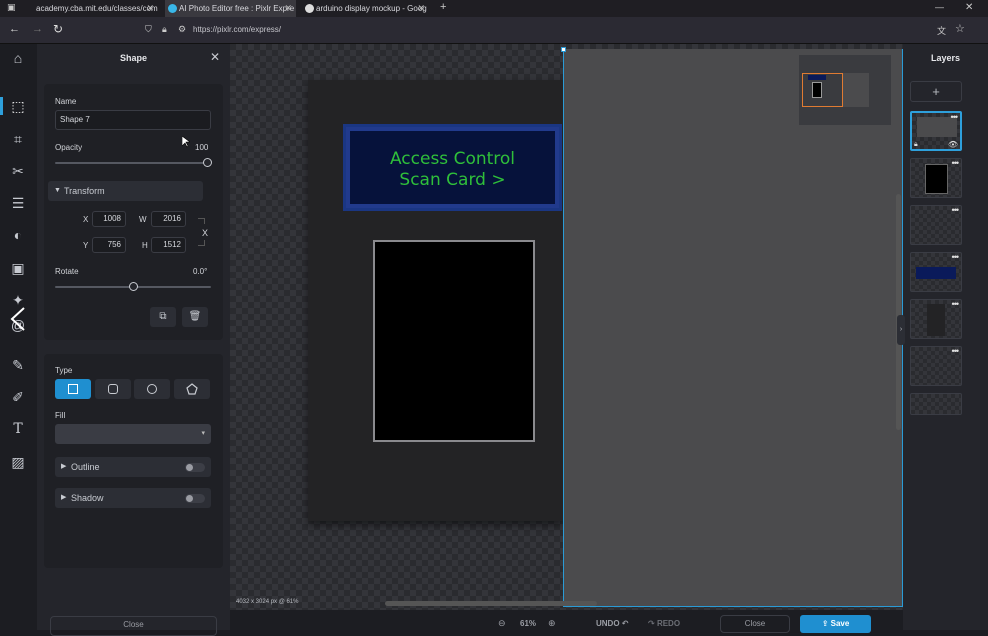 The height and width of the screenshot is (636, 988). I want to click on shield-icon: ⛉, so click(148, 29).